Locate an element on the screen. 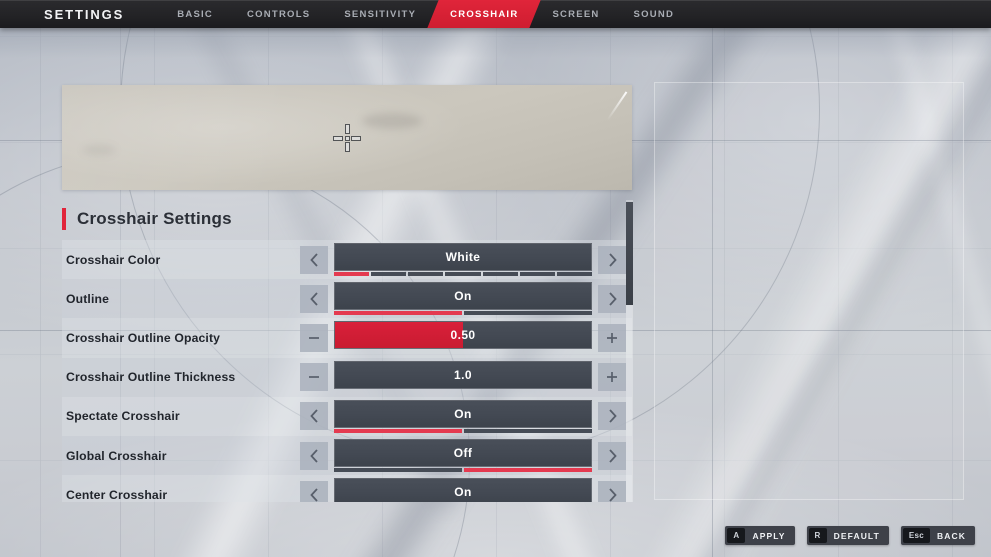 Image resolution: width=991 pixels, height=557 pixels. prompt-apply-button: A APPLY is located at coordinates (760, 535).